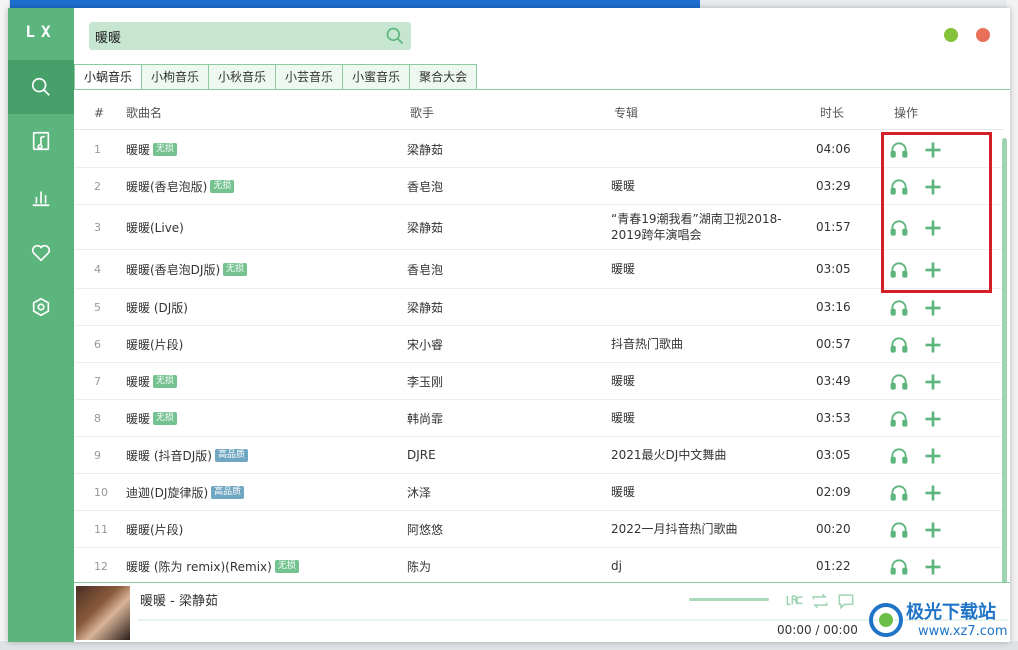 The height and width of the screenshot is (650, 1018). What do you see at coordinates (395, 36) in the screenshot?
I see `search-button` at bounding box center [395, 36].